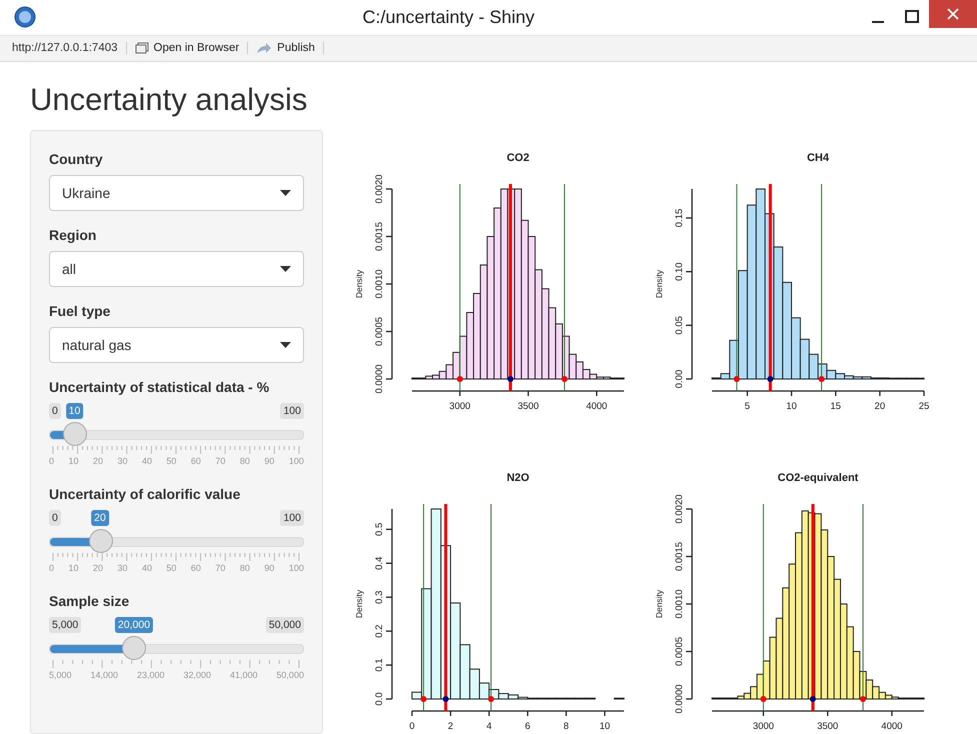 The width and height of the screenshot is (977, 734). What do you see at coordinates (176, 345) in the screenshot?
I see `select-field: natural gas` at bounding box center [176, 345].